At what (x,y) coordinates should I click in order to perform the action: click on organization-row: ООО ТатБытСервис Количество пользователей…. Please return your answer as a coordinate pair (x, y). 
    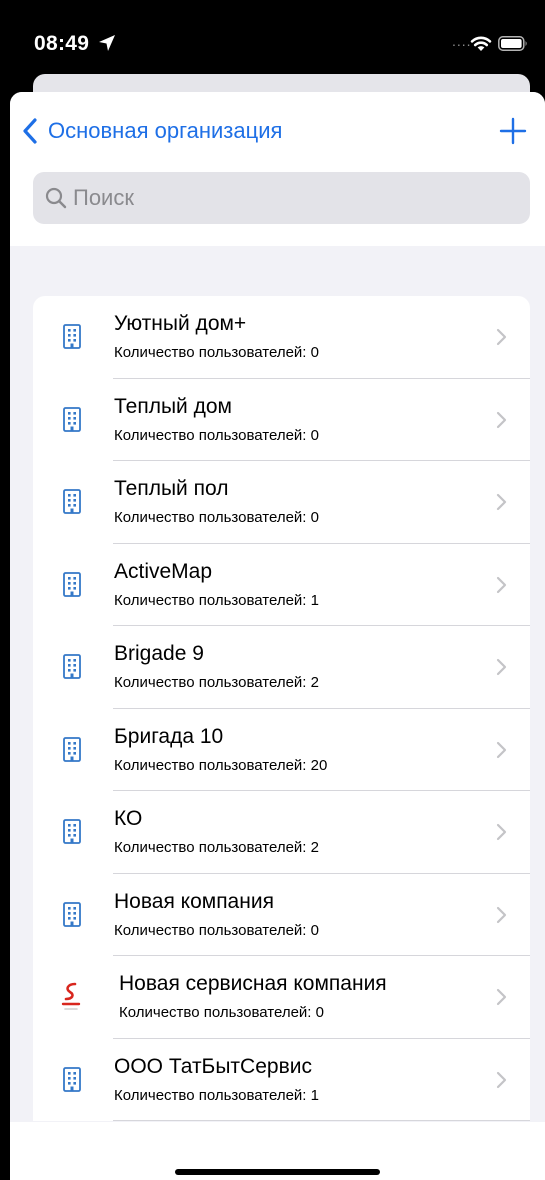
    Looking at the image, I should click on (281, 1080).